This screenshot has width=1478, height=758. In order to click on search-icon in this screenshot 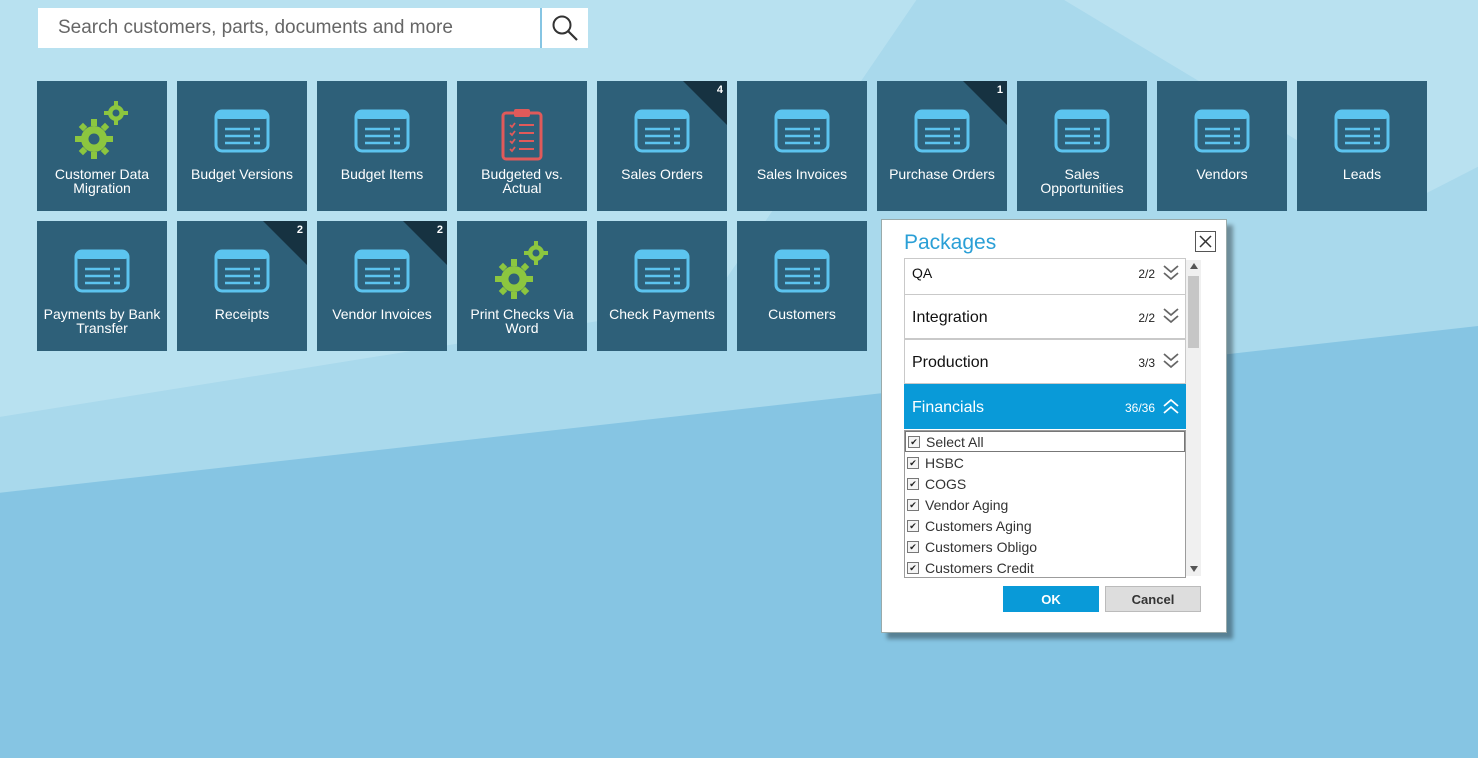, I will do `click(565, 28)`.